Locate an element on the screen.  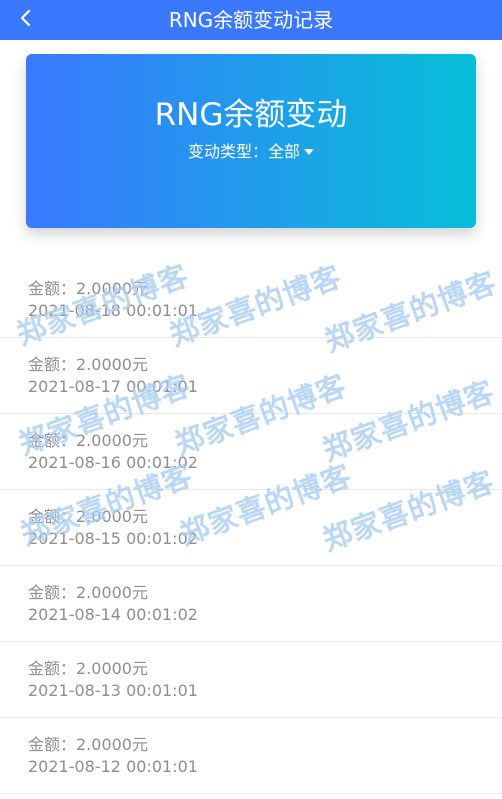
record-time: 2021-08-15 00:01:02 is located at coordinates (113, 538).